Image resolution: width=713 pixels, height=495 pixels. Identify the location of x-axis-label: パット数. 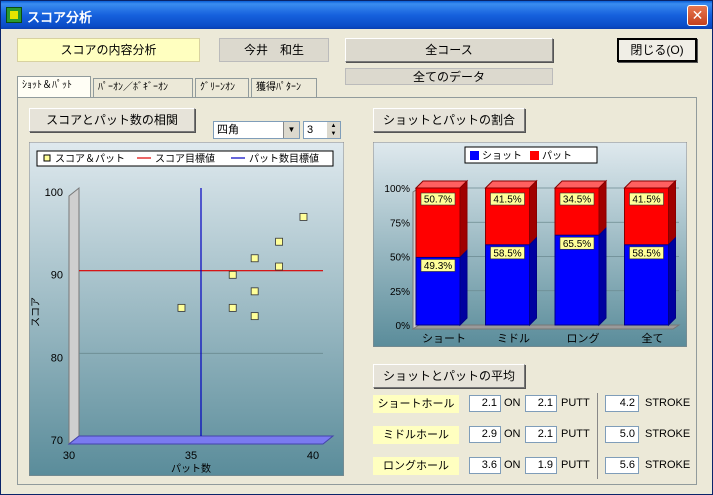
(191, 468).